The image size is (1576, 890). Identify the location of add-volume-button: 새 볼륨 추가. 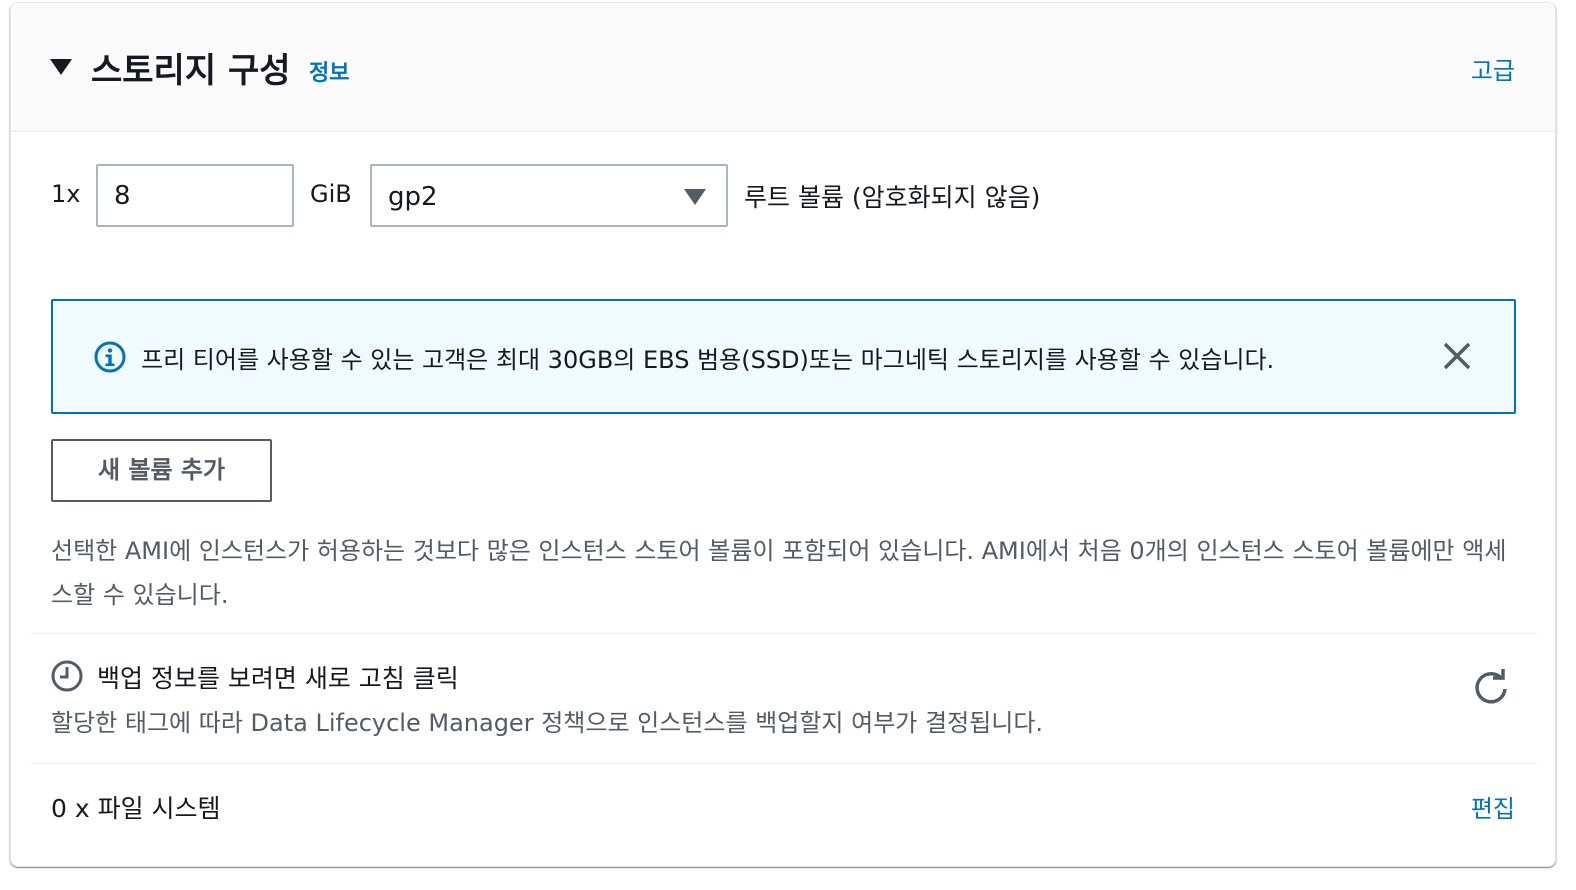
(161, 470).